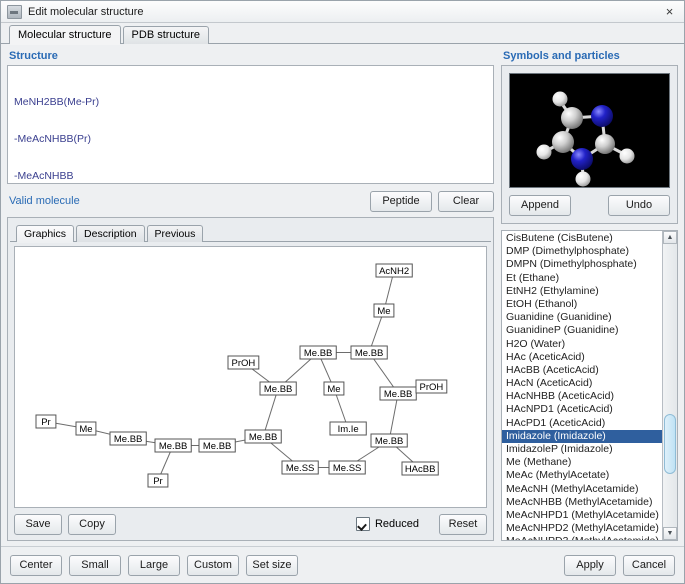  I want to click on molecule-window-icon, so click(14, 11).